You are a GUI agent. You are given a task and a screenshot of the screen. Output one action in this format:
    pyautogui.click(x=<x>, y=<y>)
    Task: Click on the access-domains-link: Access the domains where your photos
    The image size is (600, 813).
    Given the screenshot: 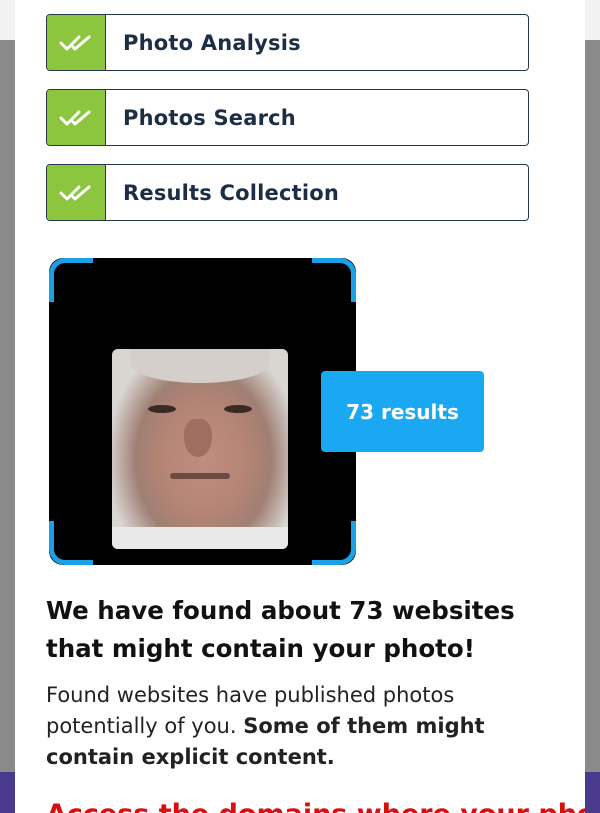 What is the action you would take?
    pyautogui.click(x=315, y=804)
    